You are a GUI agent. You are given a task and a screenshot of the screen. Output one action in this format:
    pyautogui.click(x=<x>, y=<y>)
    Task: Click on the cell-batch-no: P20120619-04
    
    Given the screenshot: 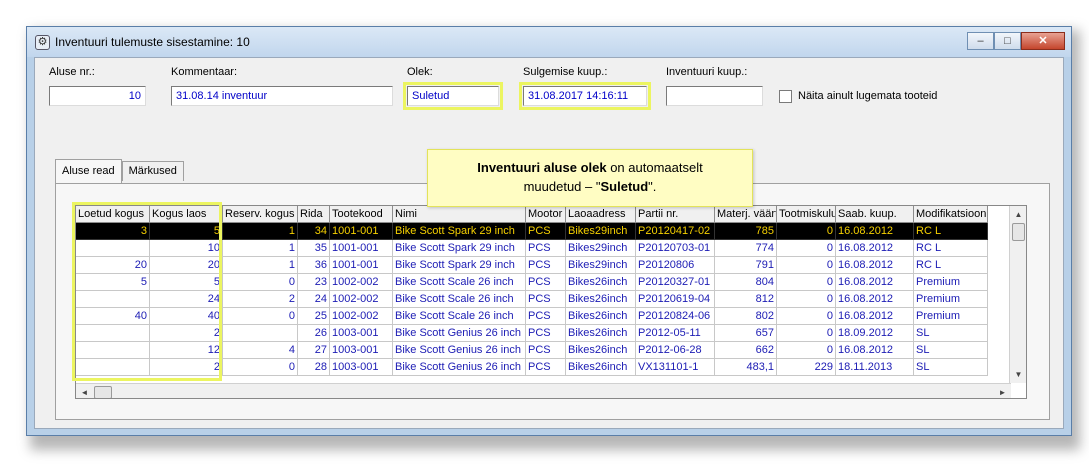 What is the action you would take?
    pyautogui.click(x=675, y=299)
    